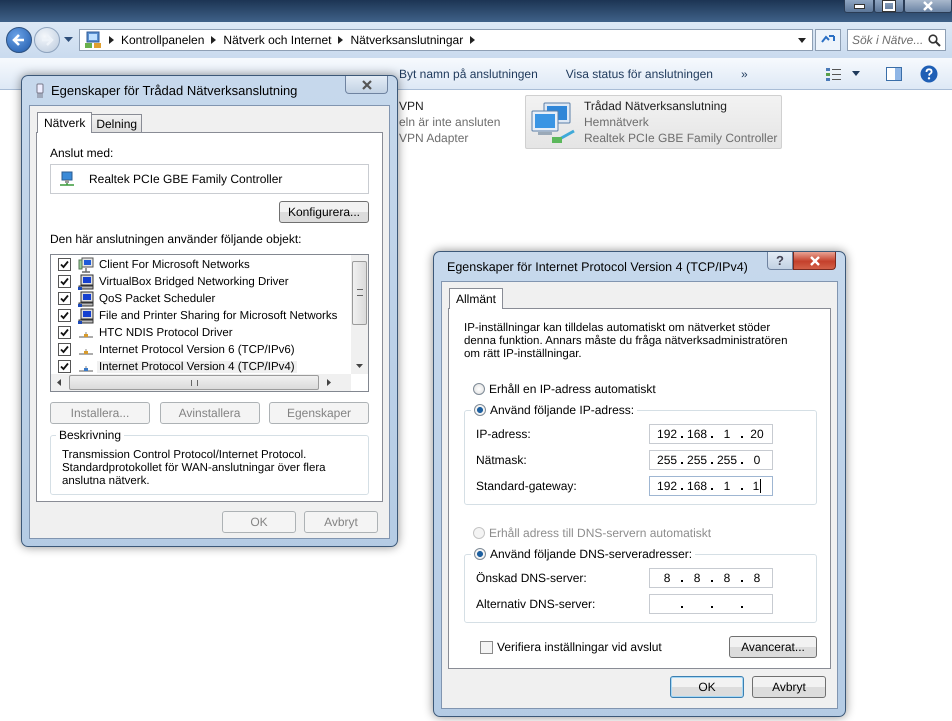 The width and height of the screenshot is (952, 721). What do you see at coordinates (536, 604) in the screenshot?
I see `field-label: Alternativ DNS-server:` at bounding box center [536, 604].